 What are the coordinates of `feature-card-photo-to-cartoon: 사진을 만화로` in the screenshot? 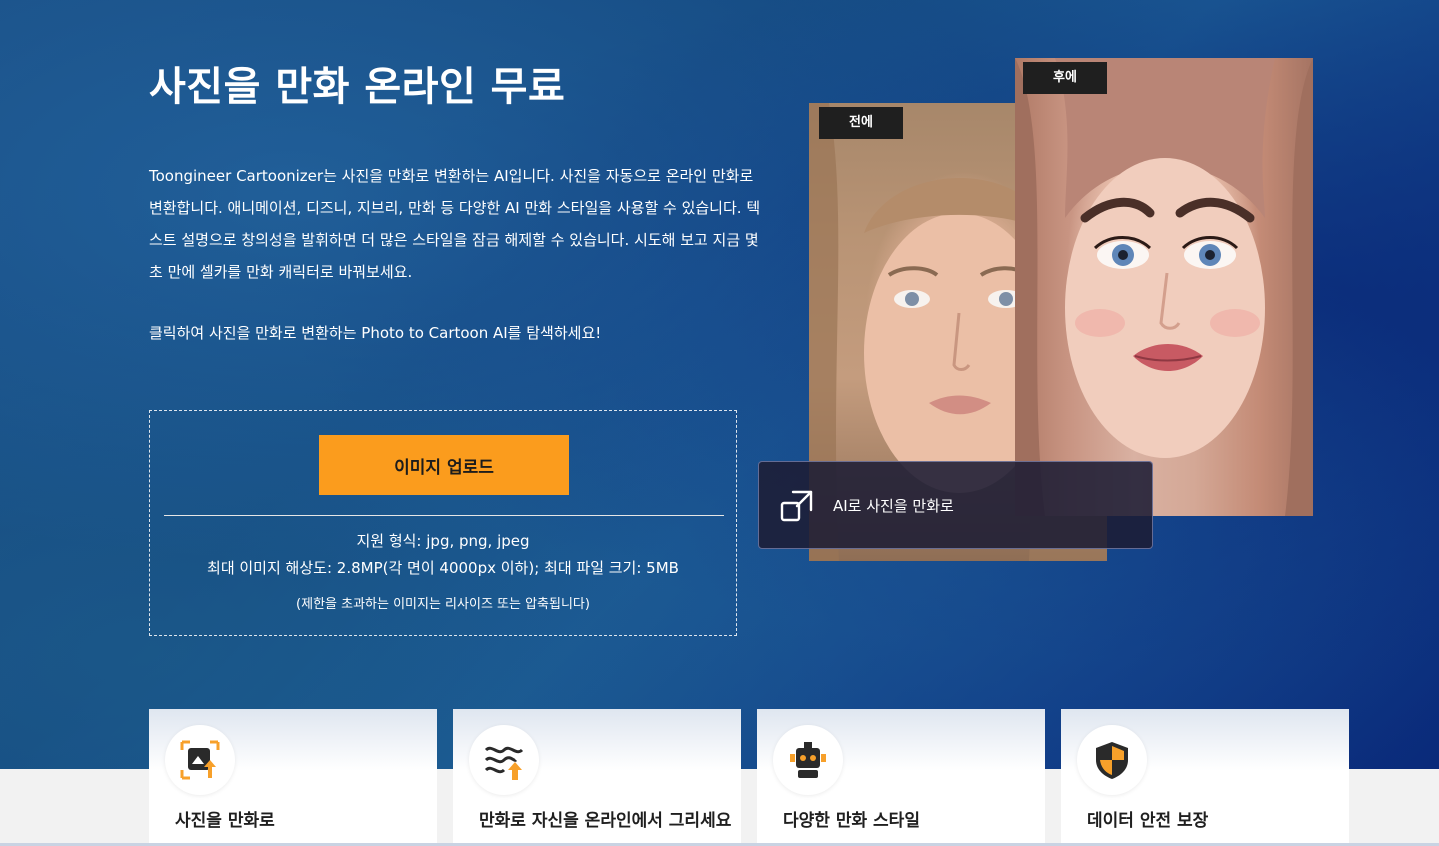 It's located at (293, 777).